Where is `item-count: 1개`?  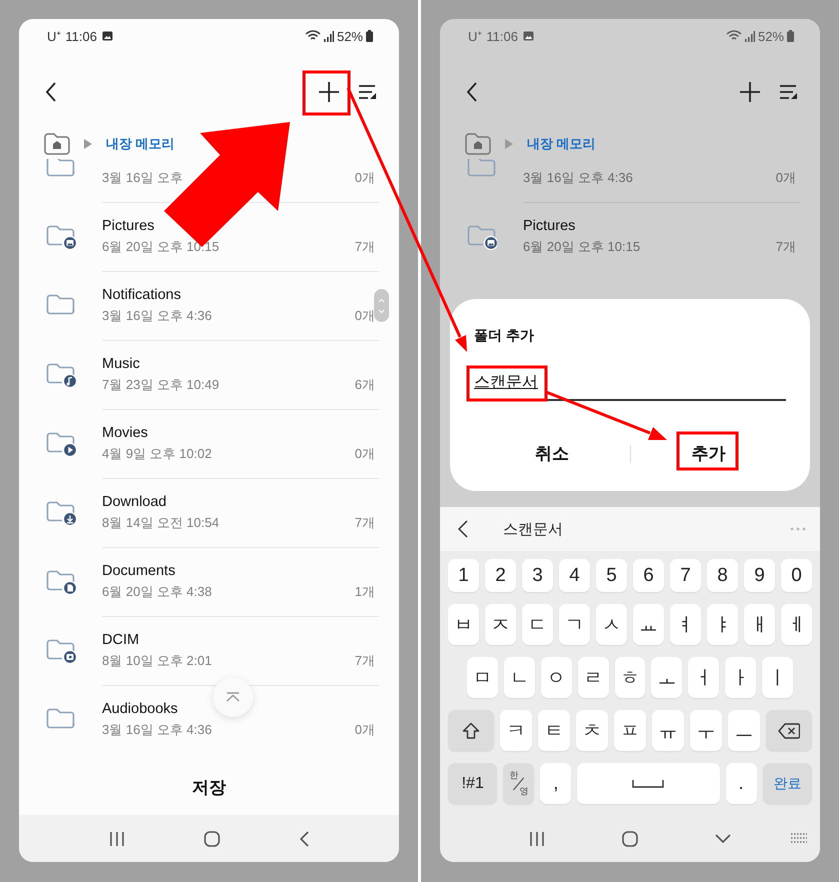 item-count: 1개 is located at coordinates (364, 592).